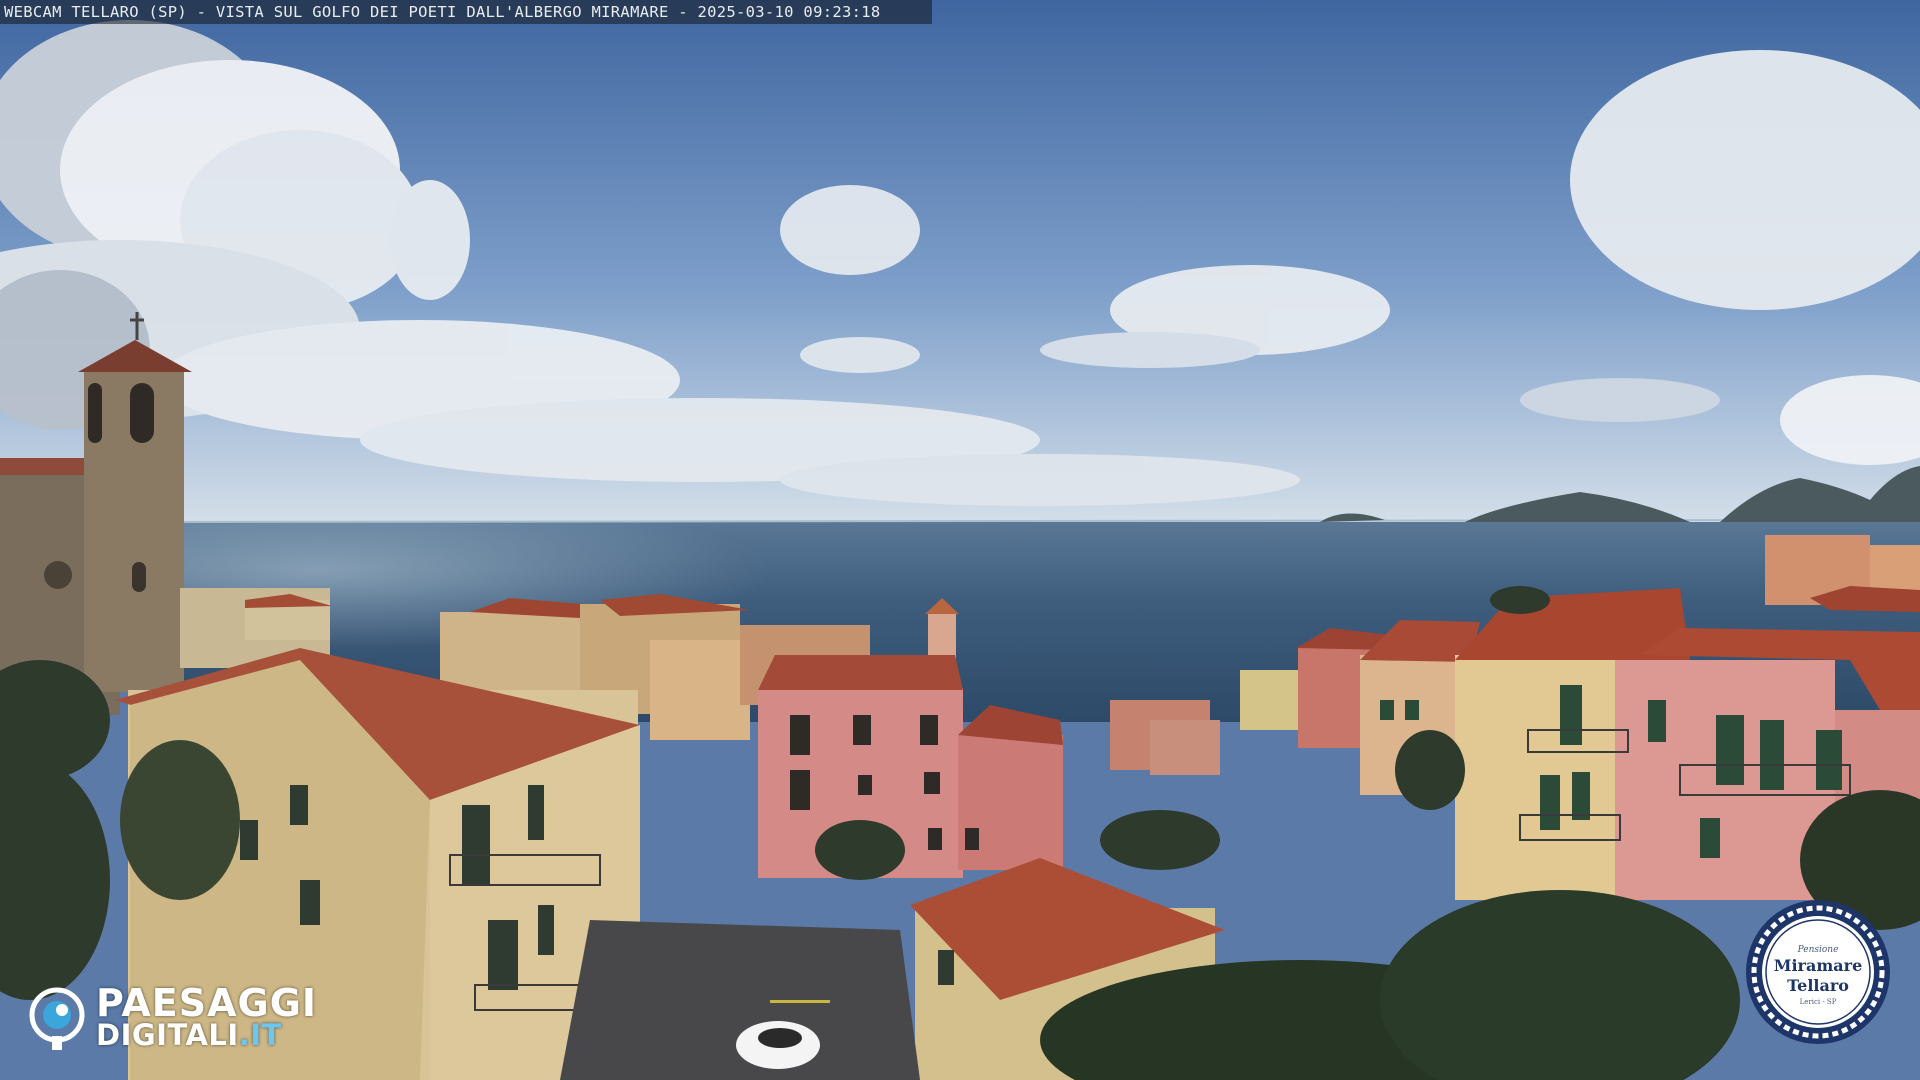  I want to click on brand-name-line2-text: DIGITALI, so click(167, 1035).